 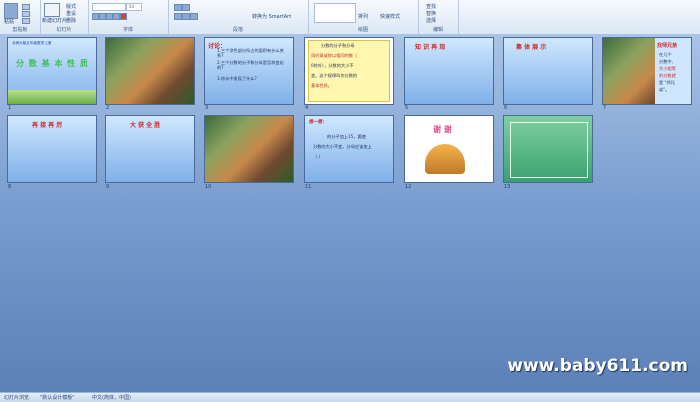 I want to click on slide-number: 6, so click(x=506, y=108).